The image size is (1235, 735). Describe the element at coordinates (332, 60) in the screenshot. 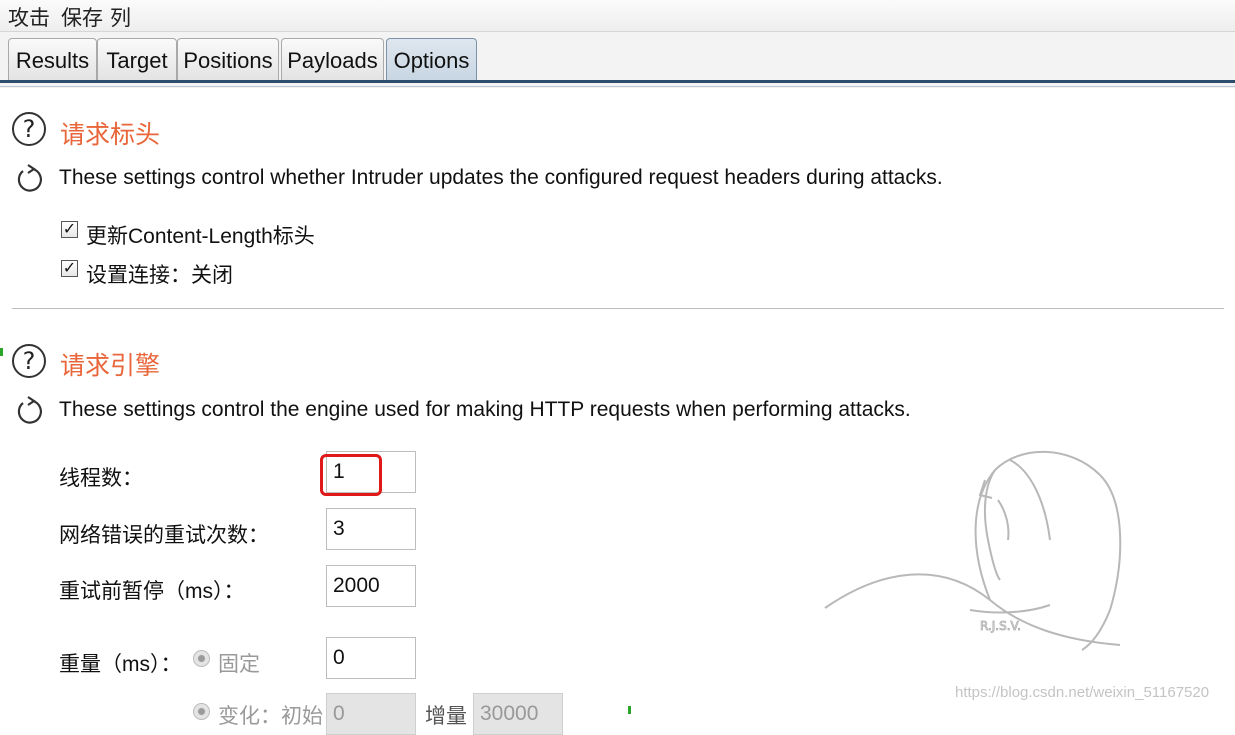

I see `tab-payloads: Payloads` at that location.